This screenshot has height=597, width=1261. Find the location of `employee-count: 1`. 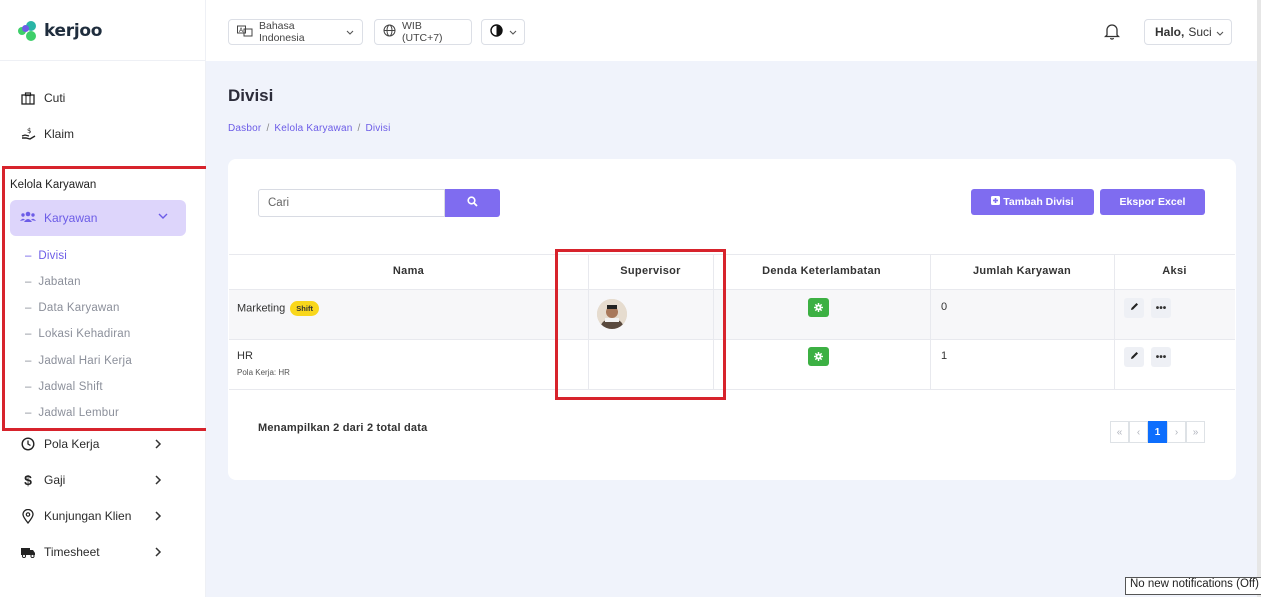

employee-count: 1 is located at coordinates (944, 356).